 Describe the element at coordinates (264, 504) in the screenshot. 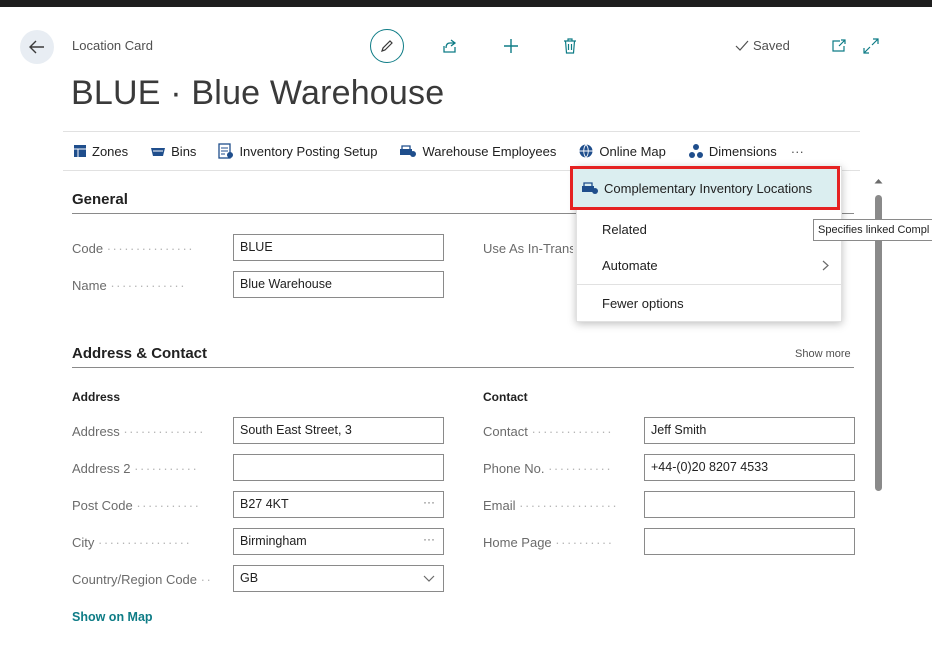

I see `post-code-value: B27 4KT` at that location.